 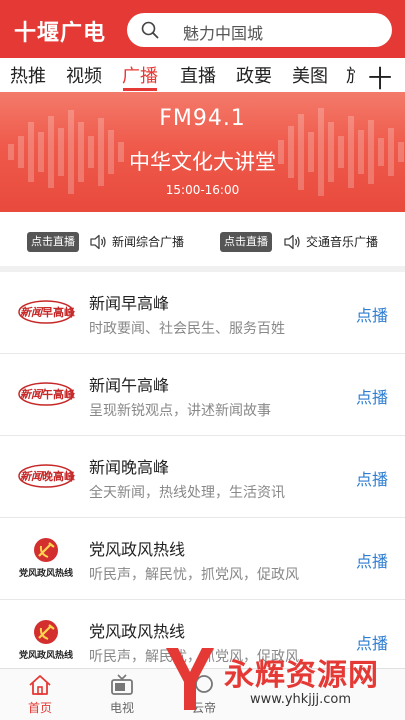 I want to click on live-channel-traffic: 交通音乐广播, so click(x=342, y=241).